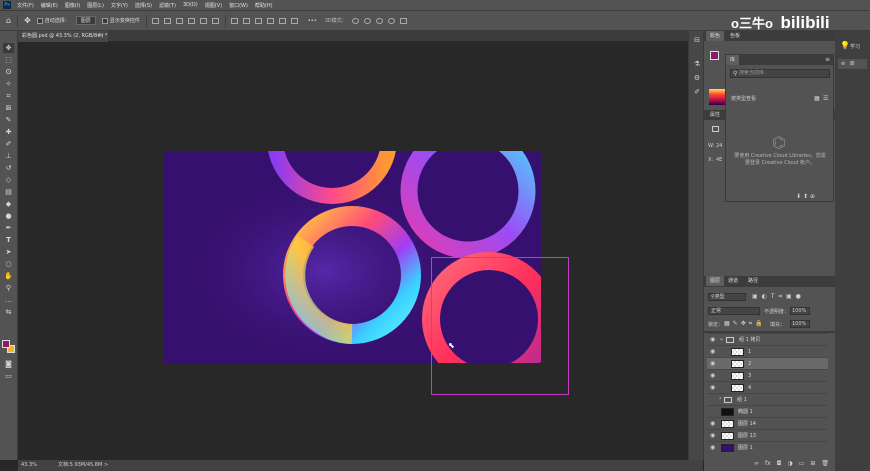  What do you see at coordinates (720, 398) in the screenshot?
I see `group-chevron-icon: ›` at bounding box center [720, 398].